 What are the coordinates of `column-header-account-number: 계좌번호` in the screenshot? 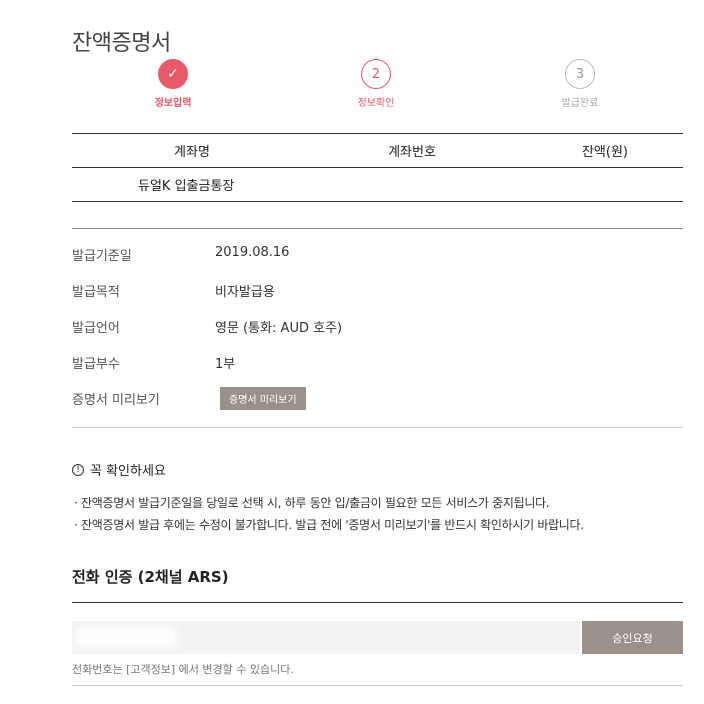 It's located at (412, 152).